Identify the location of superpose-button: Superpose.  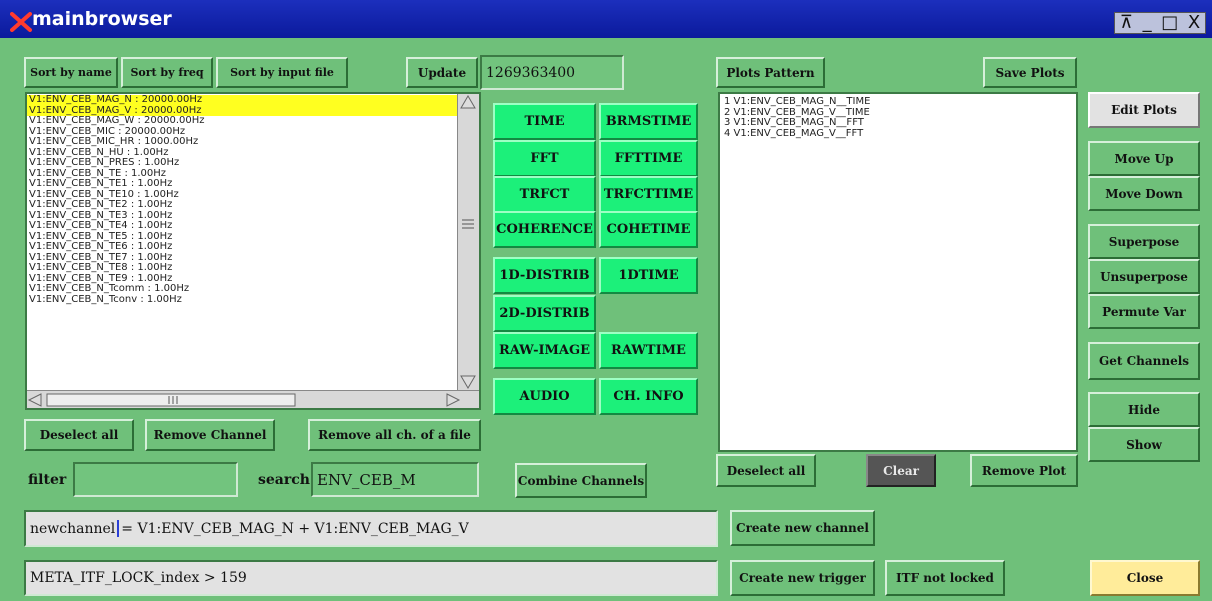
(1144, 241).